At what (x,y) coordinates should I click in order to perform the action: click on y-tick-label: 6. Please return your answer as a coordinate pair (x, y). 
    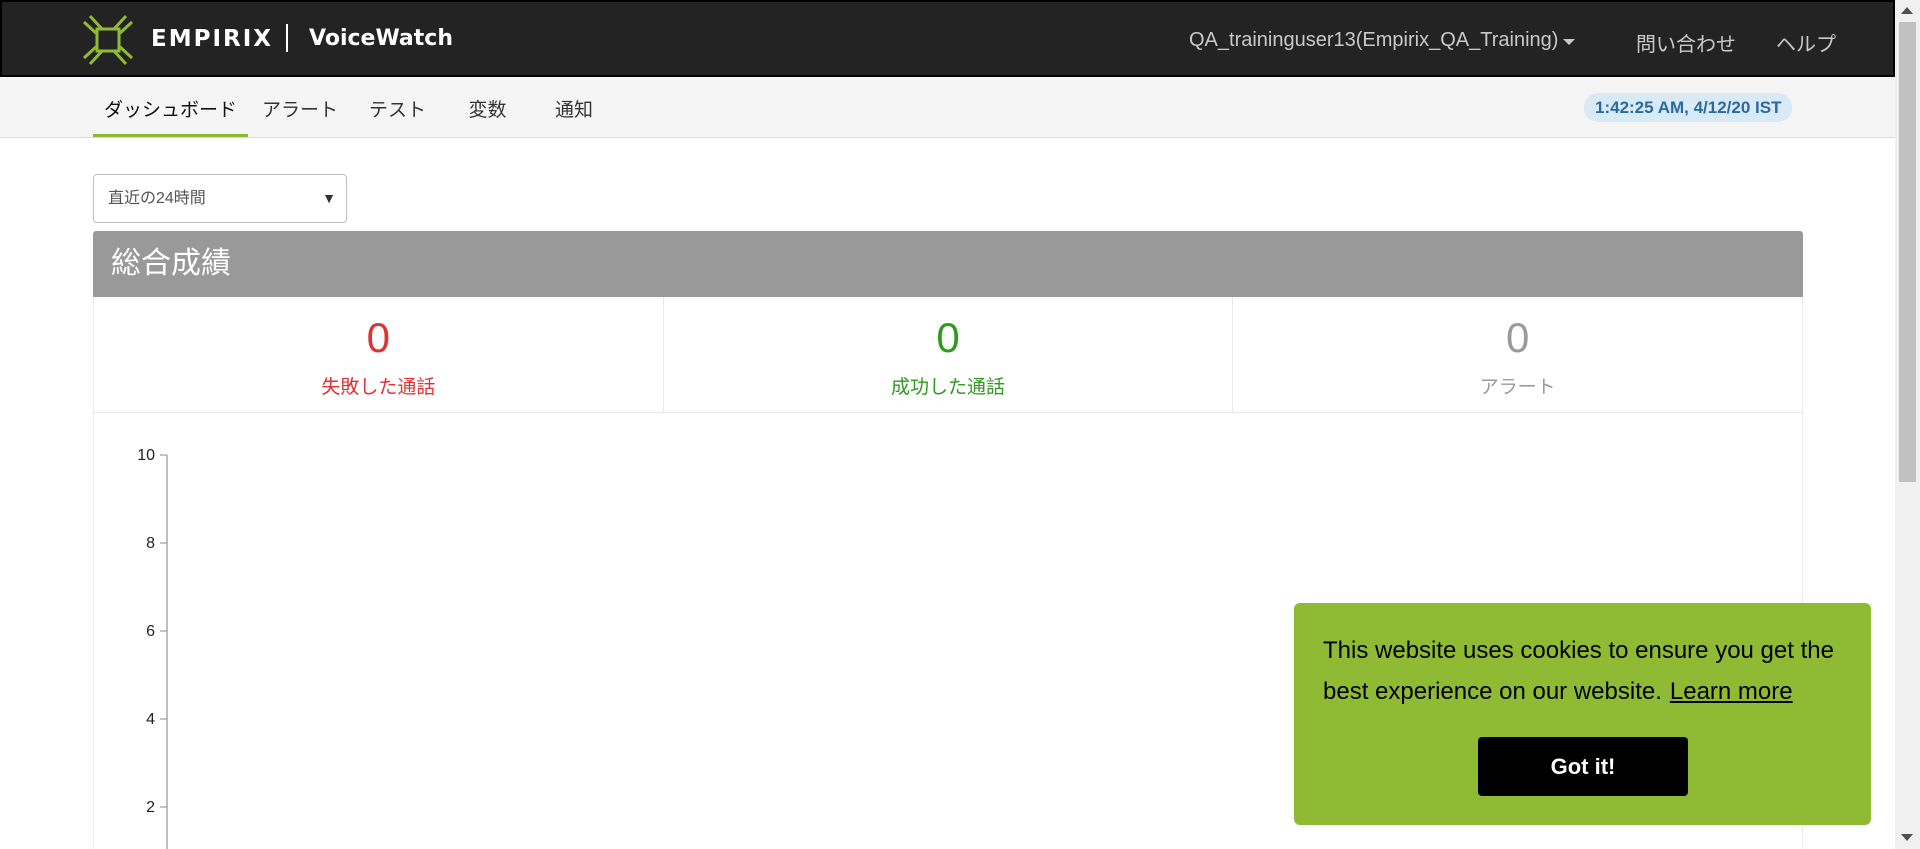
    Looking at the image, I should click on (150, 631).